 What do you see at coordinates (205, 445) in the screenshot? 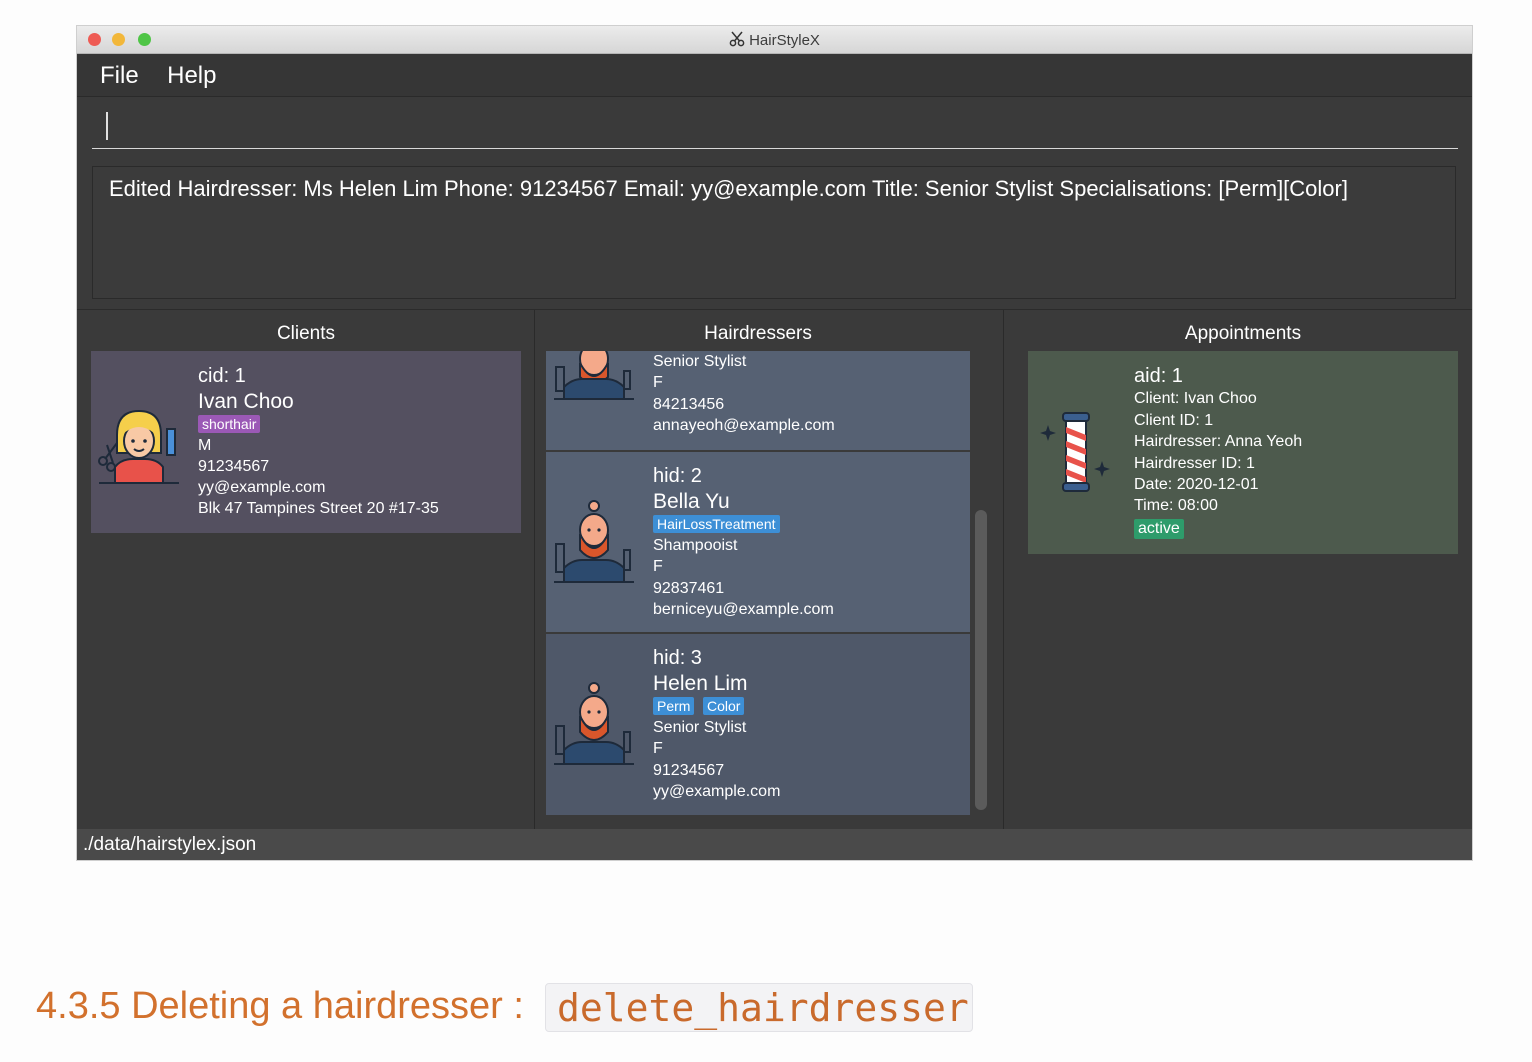
I see `client-gender: M` at bounding box center [205, 445].